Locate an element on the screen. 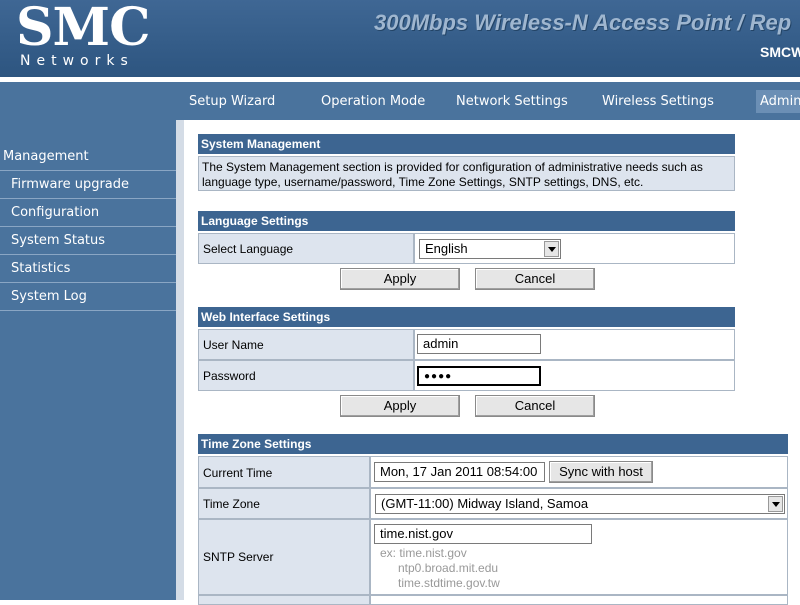  user-name-value-cell: admin is located at coordinates (574, 344).